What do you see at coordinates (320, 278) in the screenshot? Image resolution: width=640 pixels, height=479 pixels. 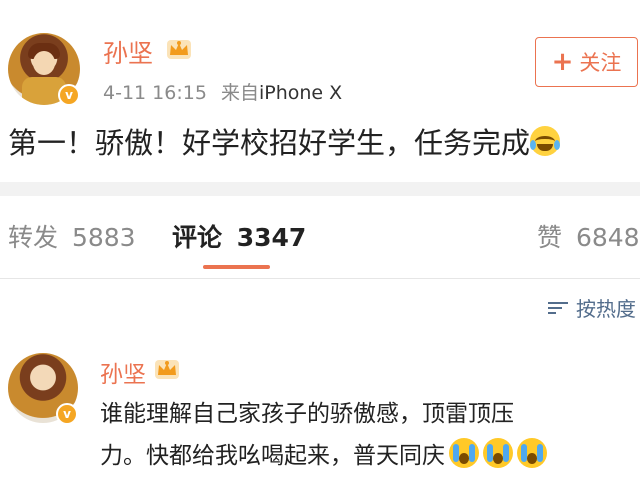 I see `tabs-divider` at bounding box center [320, 278].